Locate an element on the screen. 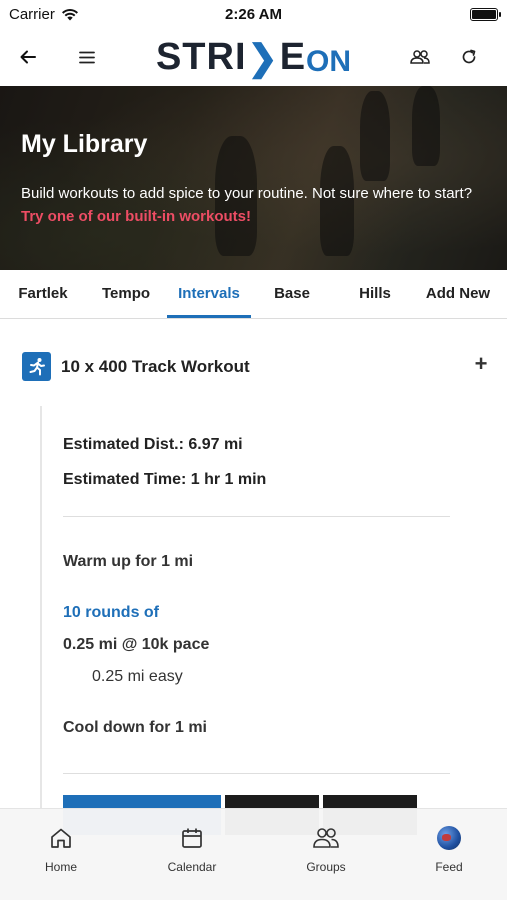  battery-icon is located at coordinates (485, 14).